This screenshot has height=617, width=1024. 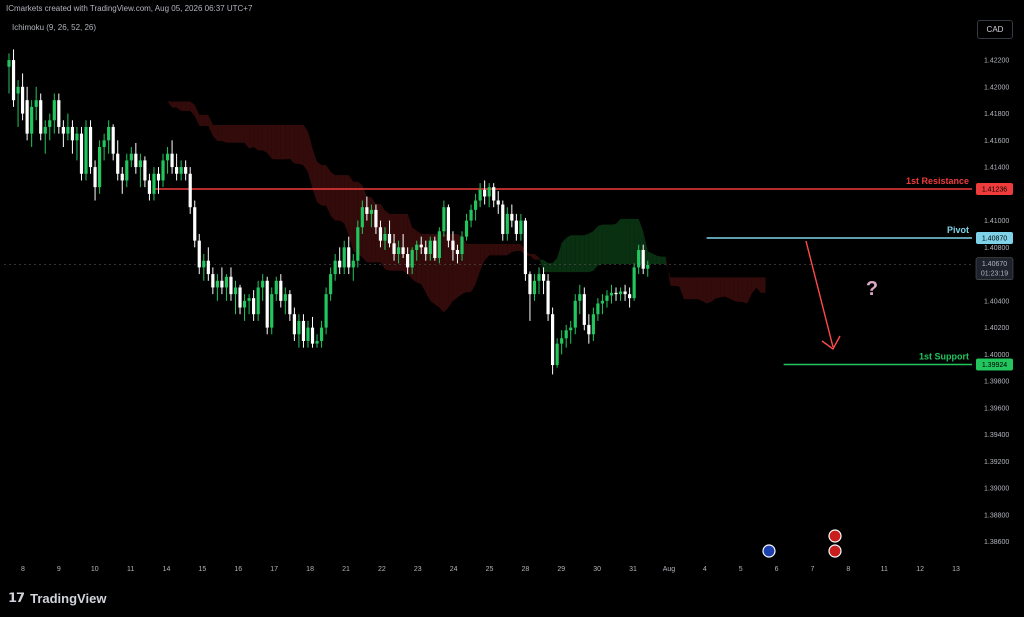 I want to click on tradingview-logo: 𝟭𝟳 TradingView, so click(x=57, y=598).